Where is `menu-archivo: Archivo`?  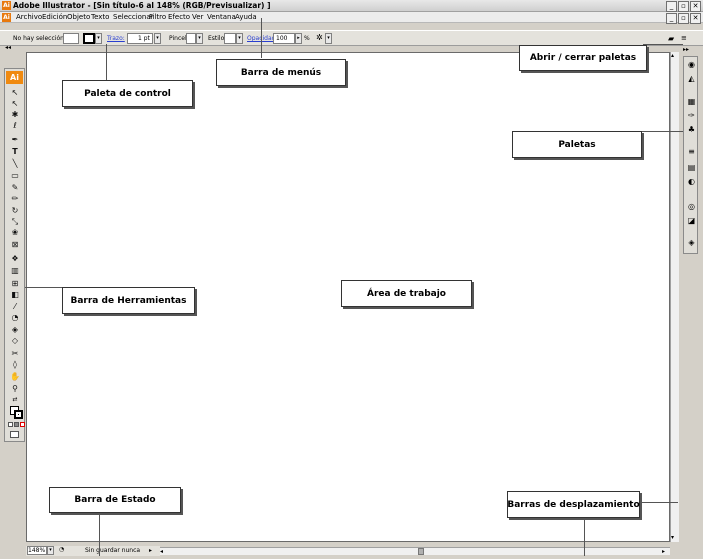
menu-archivo: Archivo is located at coordinates (29, 17).